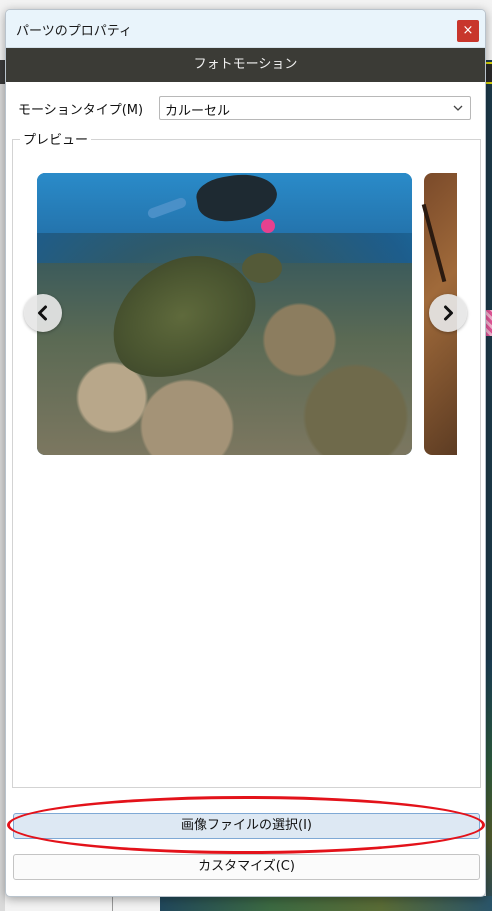  Describe the element at coordinates (268, 226) in the screenshot. I see `photo-pink-marker` at that location.